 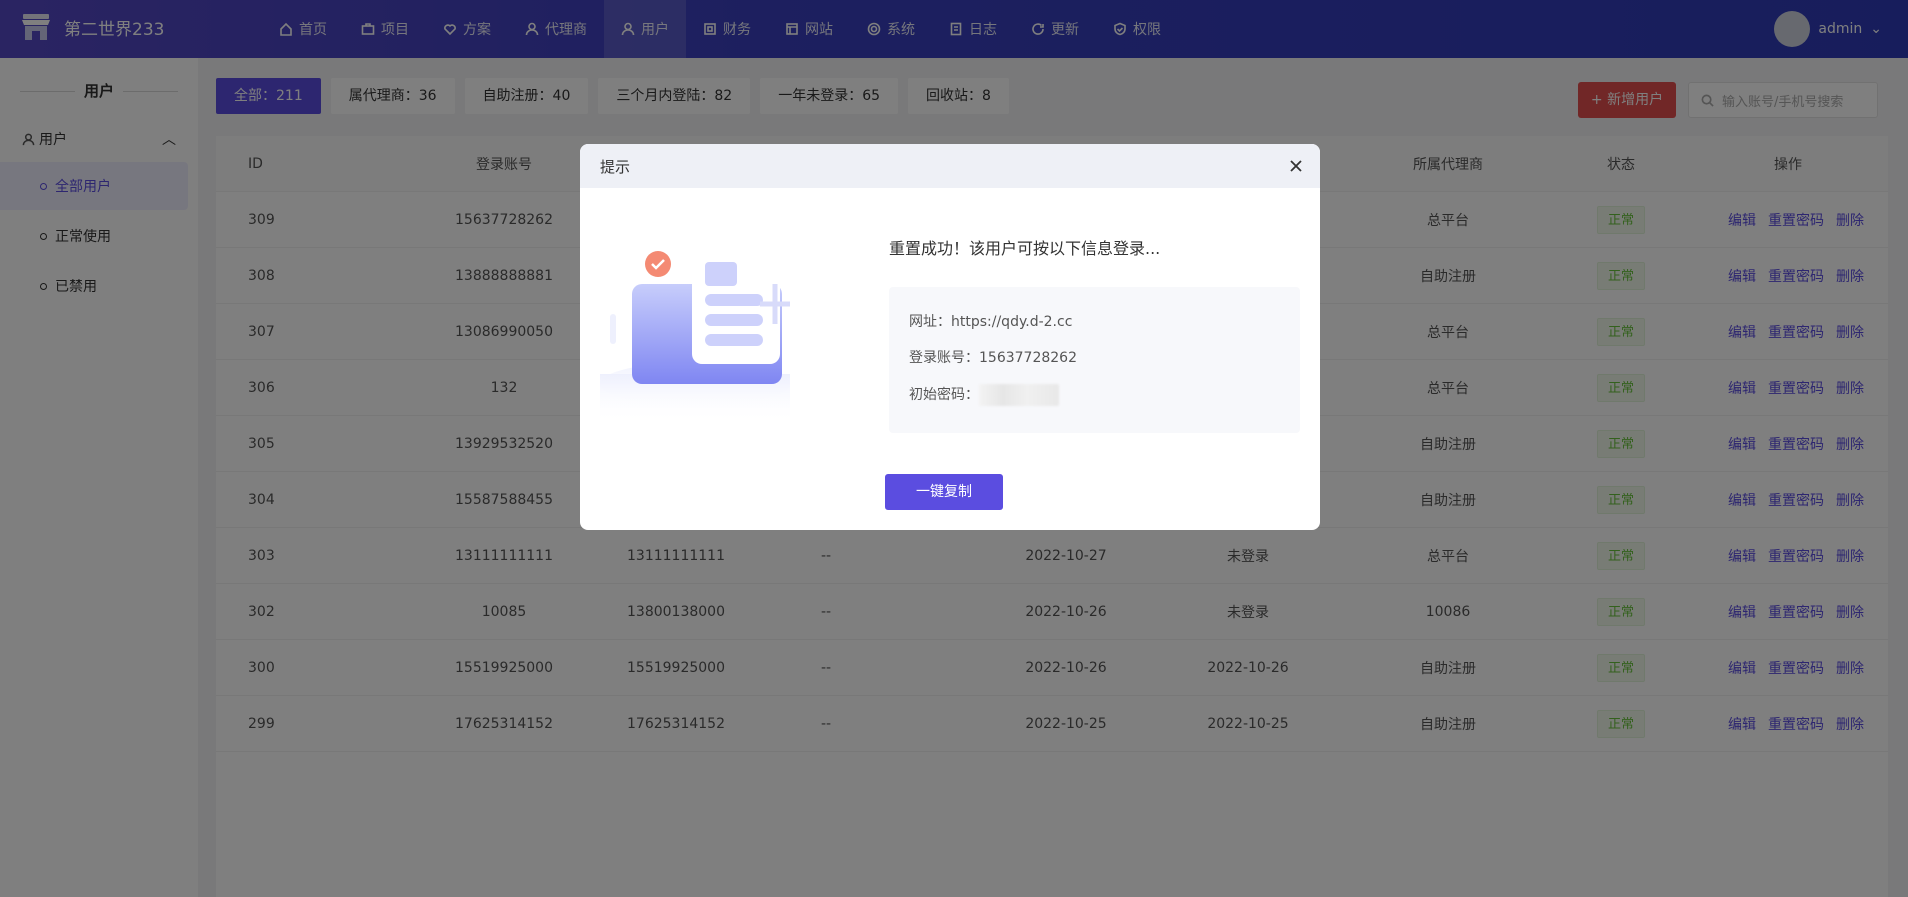 What do you see at coordinates (1019, 395) in the screenshot?
I see `password-redacted` at bounding box center [1019, 395].